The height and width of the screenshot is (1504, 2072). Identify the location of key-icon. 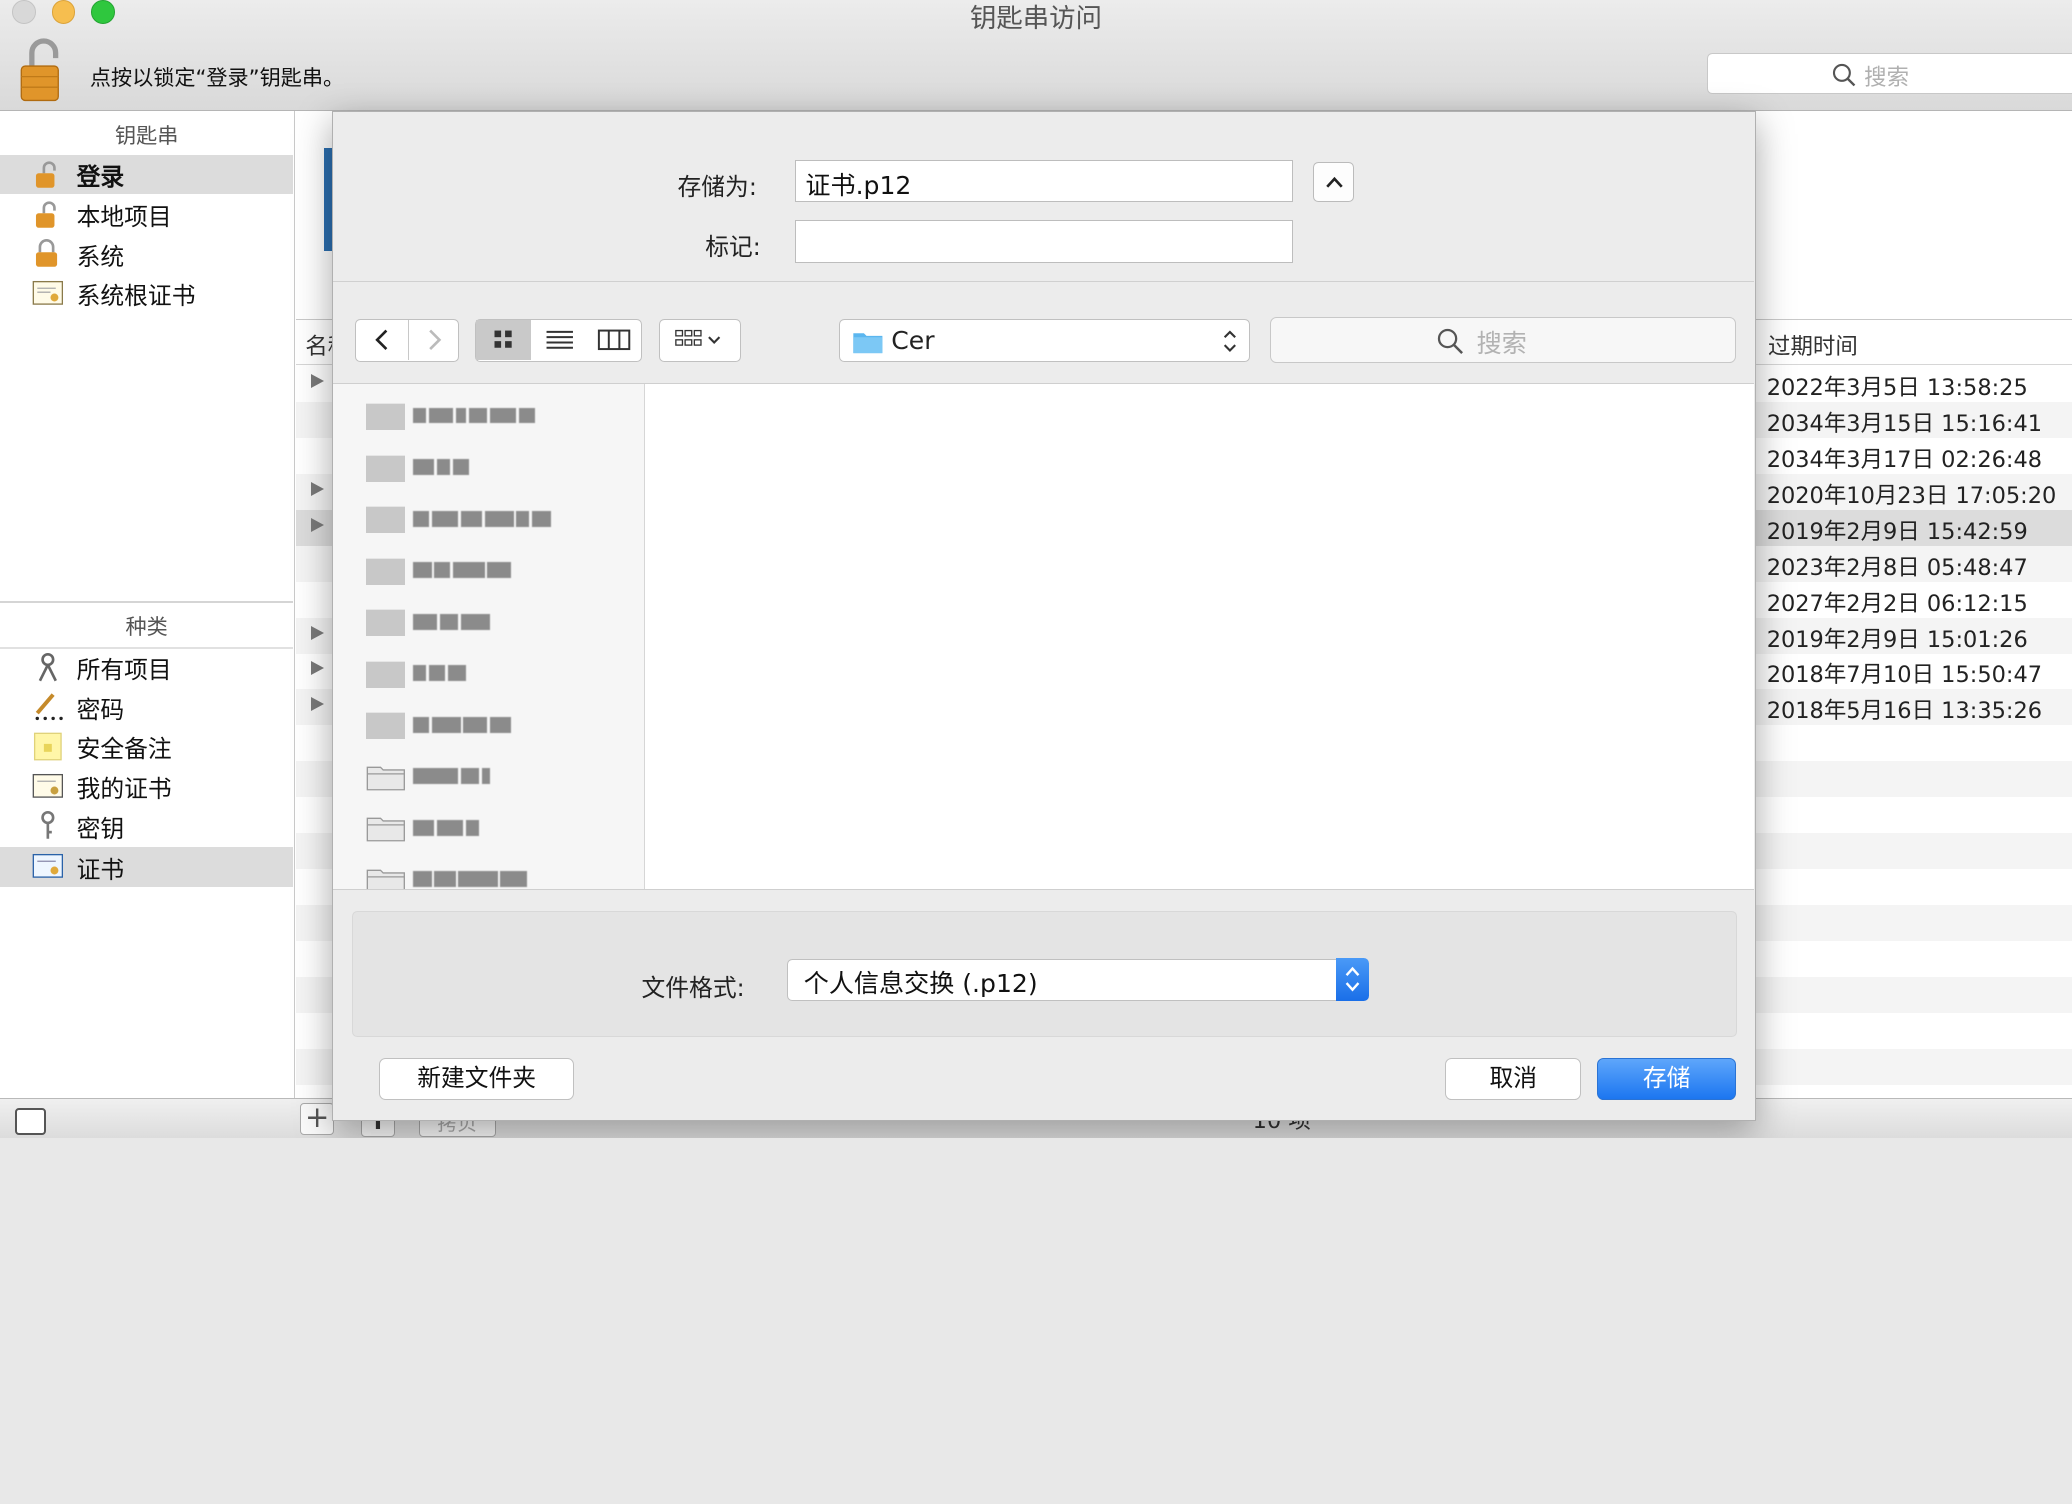
(47, 825).